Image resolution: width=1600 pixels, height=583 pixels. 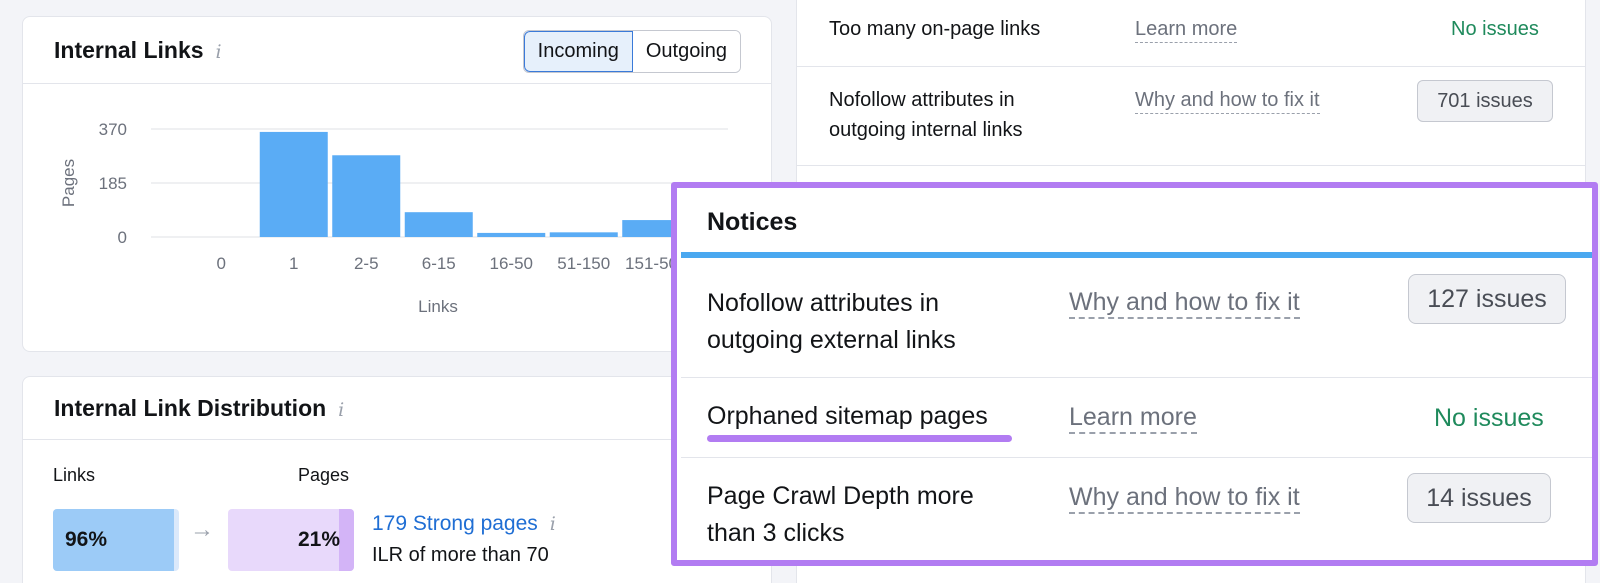 What do you see at coordinates (68, 183) in the screenshot?
I see `y-axis-label: Pages` at bounding box center [68, 183].